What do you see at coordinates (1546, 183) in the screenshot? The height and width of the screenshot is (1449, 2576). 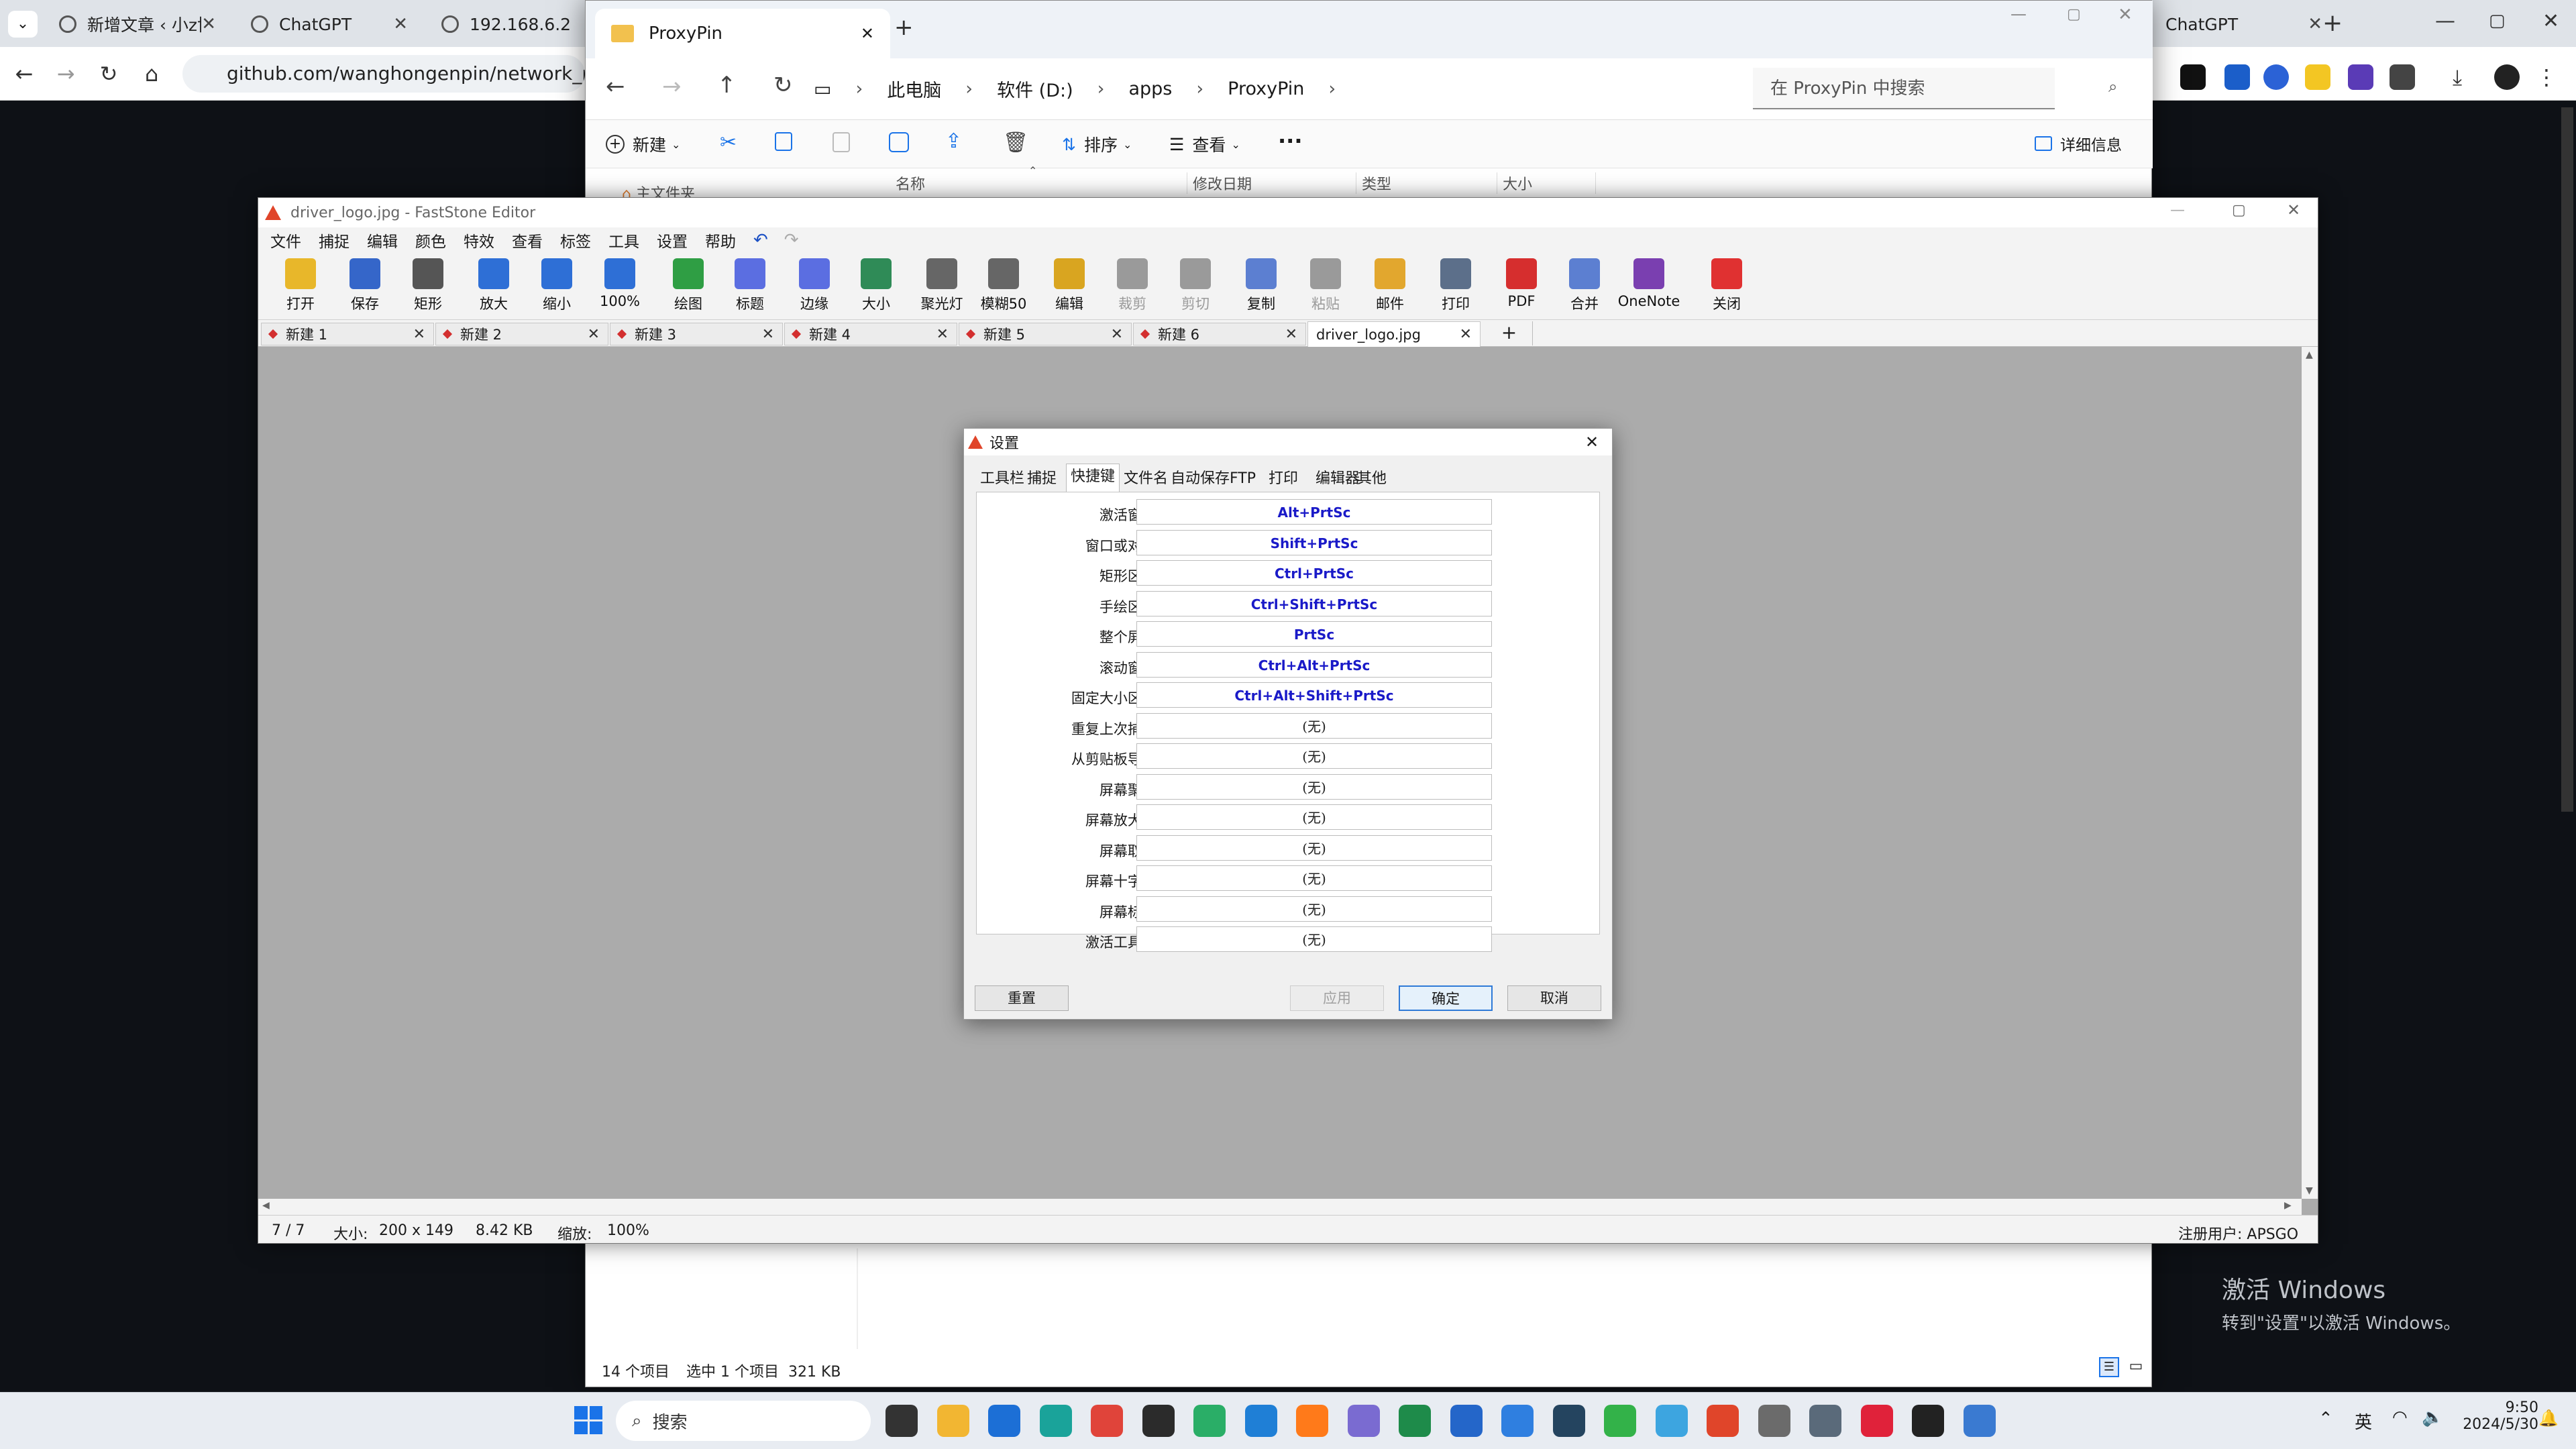 I see `column-size: 大小` at bounding box center [1546, 183].